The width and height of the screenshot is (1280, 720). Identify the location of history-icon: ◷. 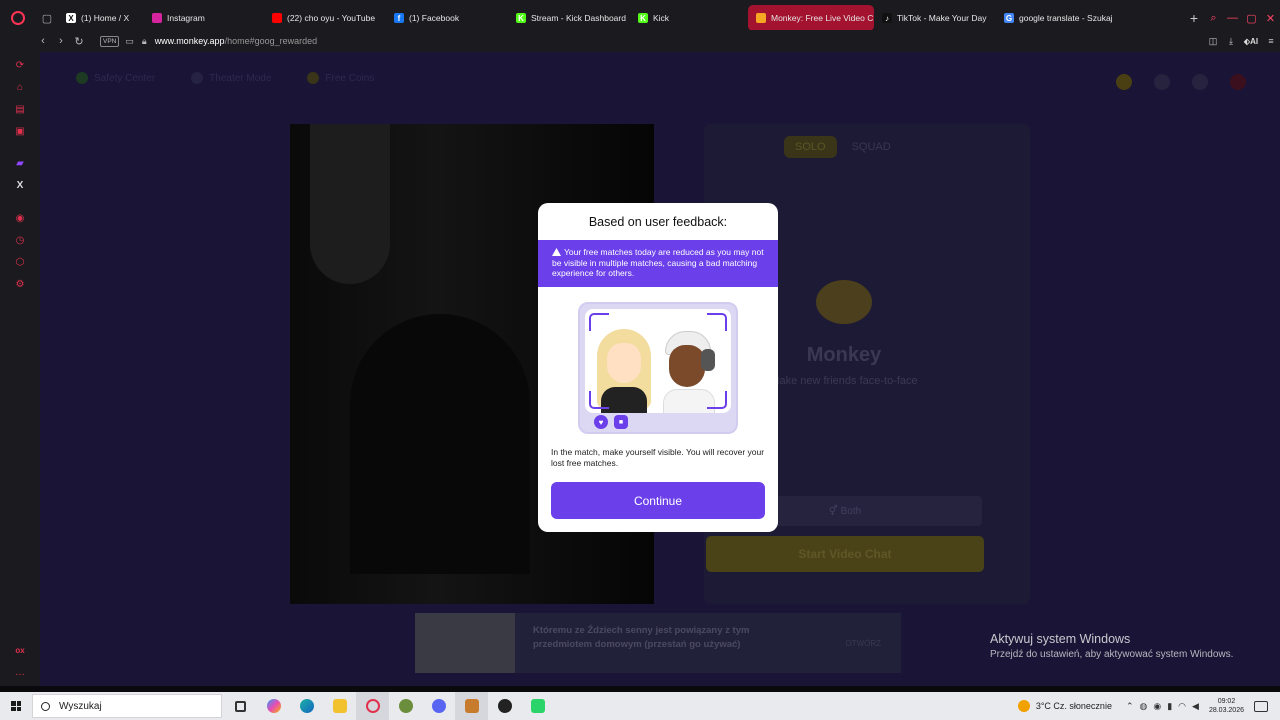
(20, 240).